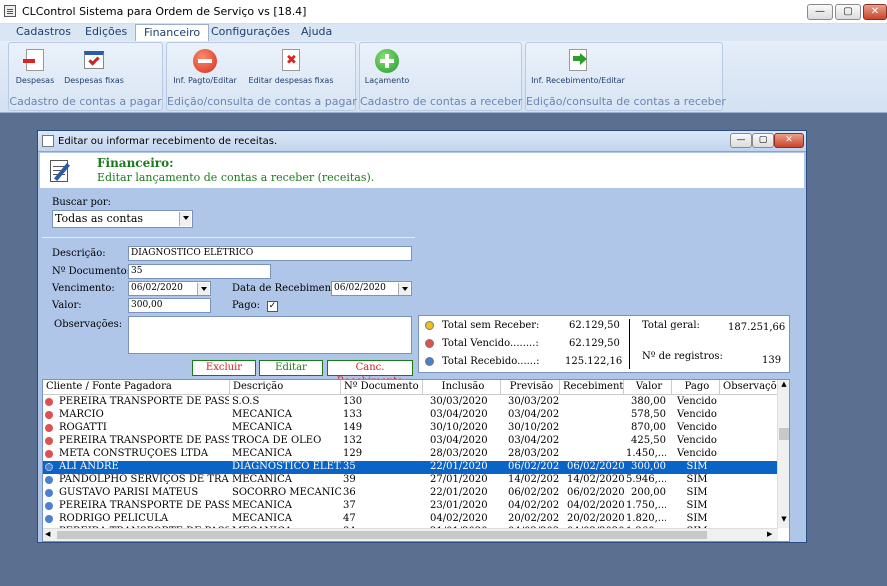  What do you see at coordinates (769, 534) in the screenshot?
I see `scroll-right-icon: ▶` at bounding box center [769, 534].